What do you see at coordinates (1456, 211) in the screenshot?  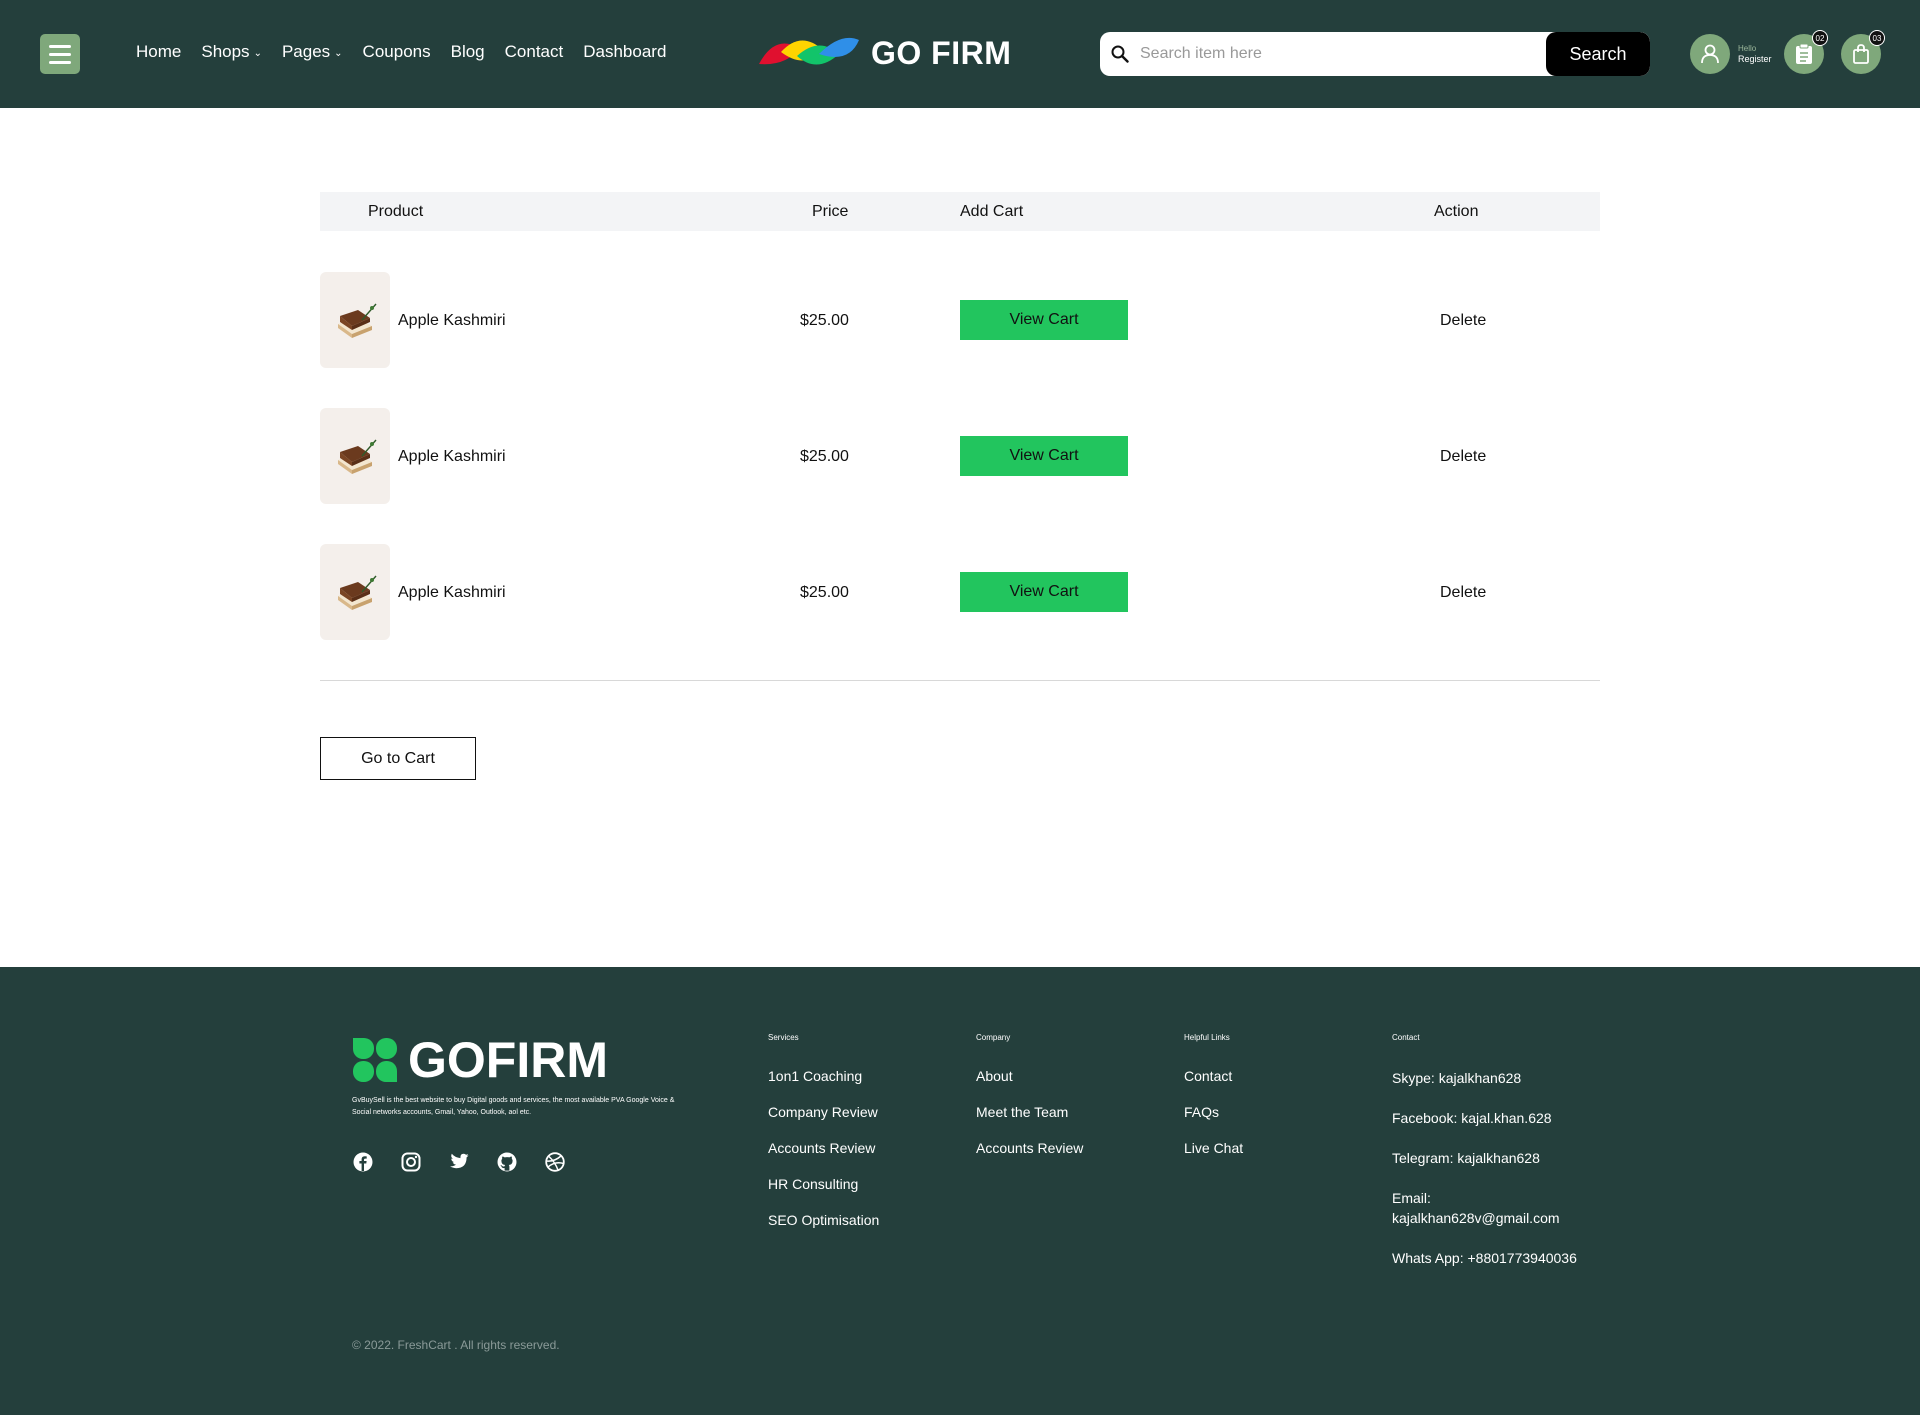 I see `header-action: Action` at bounding box center [1456, 211].